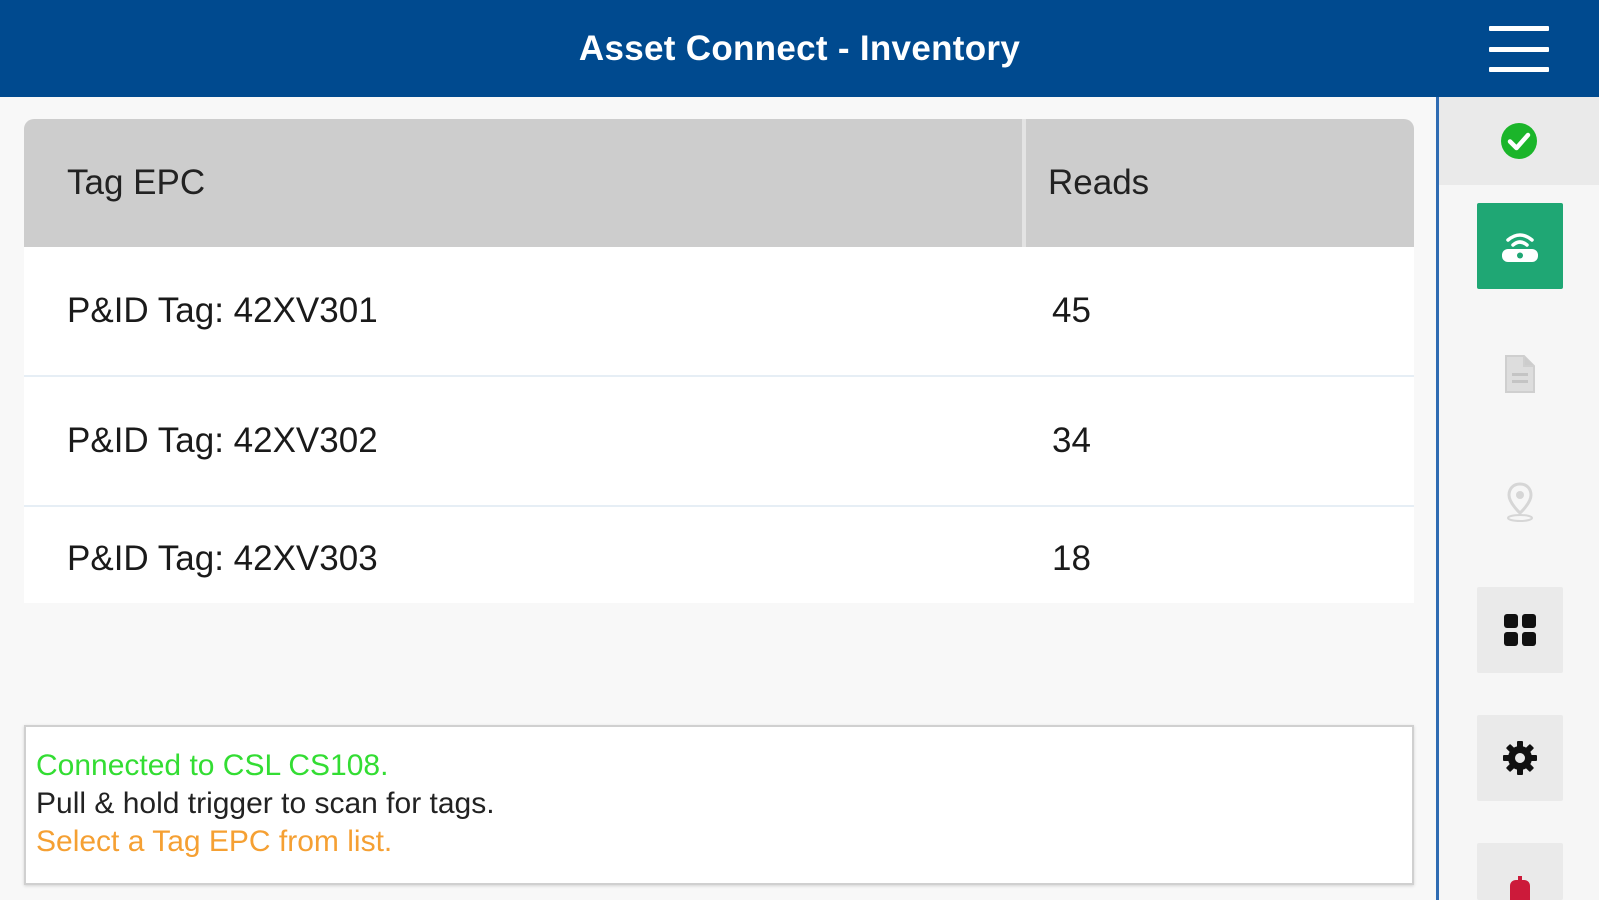  Describe the element at coordinates (1071, 440) in the screenshot. I see `reads-cell: 34` at that location.